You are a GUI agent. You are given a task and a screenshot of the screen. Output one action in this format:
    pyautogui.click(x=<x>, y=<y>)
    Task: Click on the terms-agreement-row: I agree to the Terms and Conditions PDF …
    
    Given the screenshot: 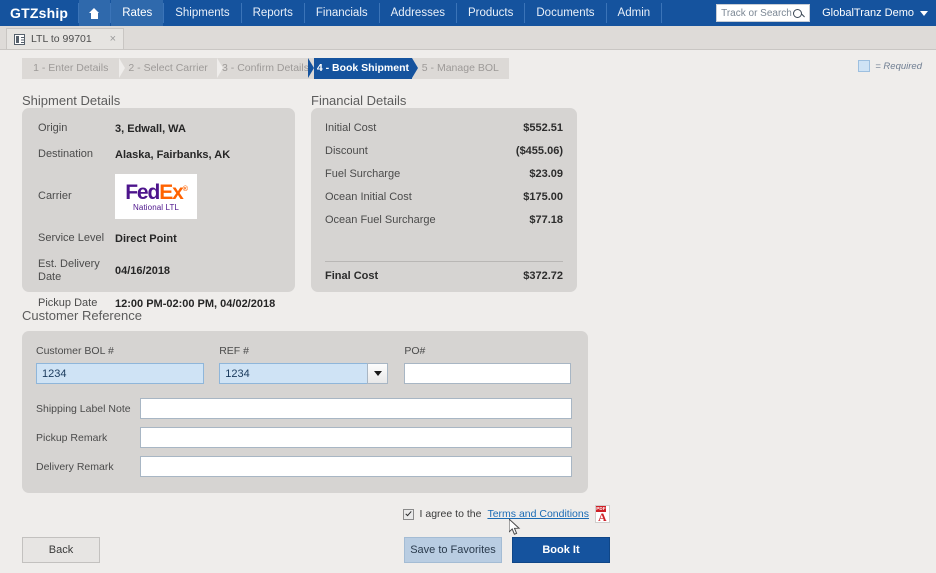 What is the action you would take?
    pyautogui.click(x=316, y=514)
    